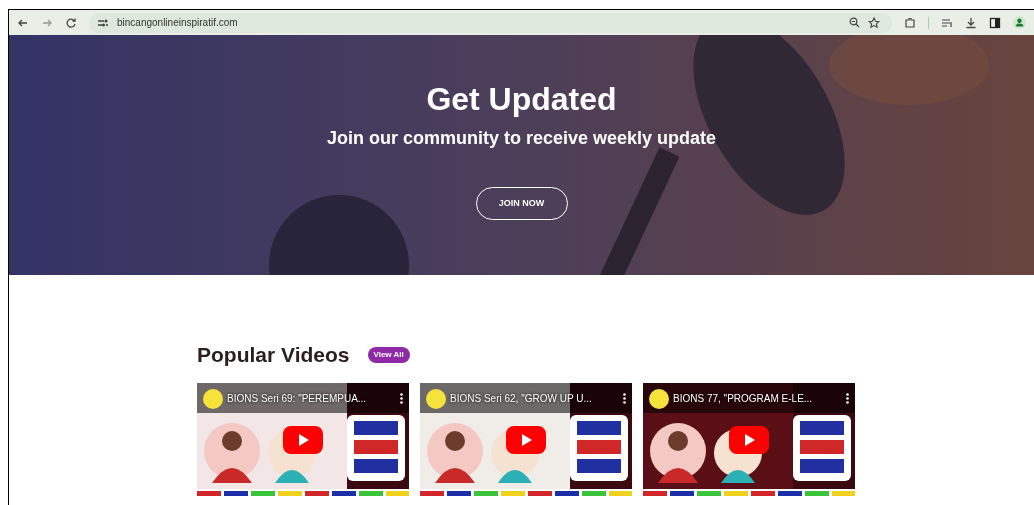 This screenshot has width=1034, height=505. Describe the element at coordinates (521, 99) in the screenshot. I see `hero-title: Get Updated` at that location.